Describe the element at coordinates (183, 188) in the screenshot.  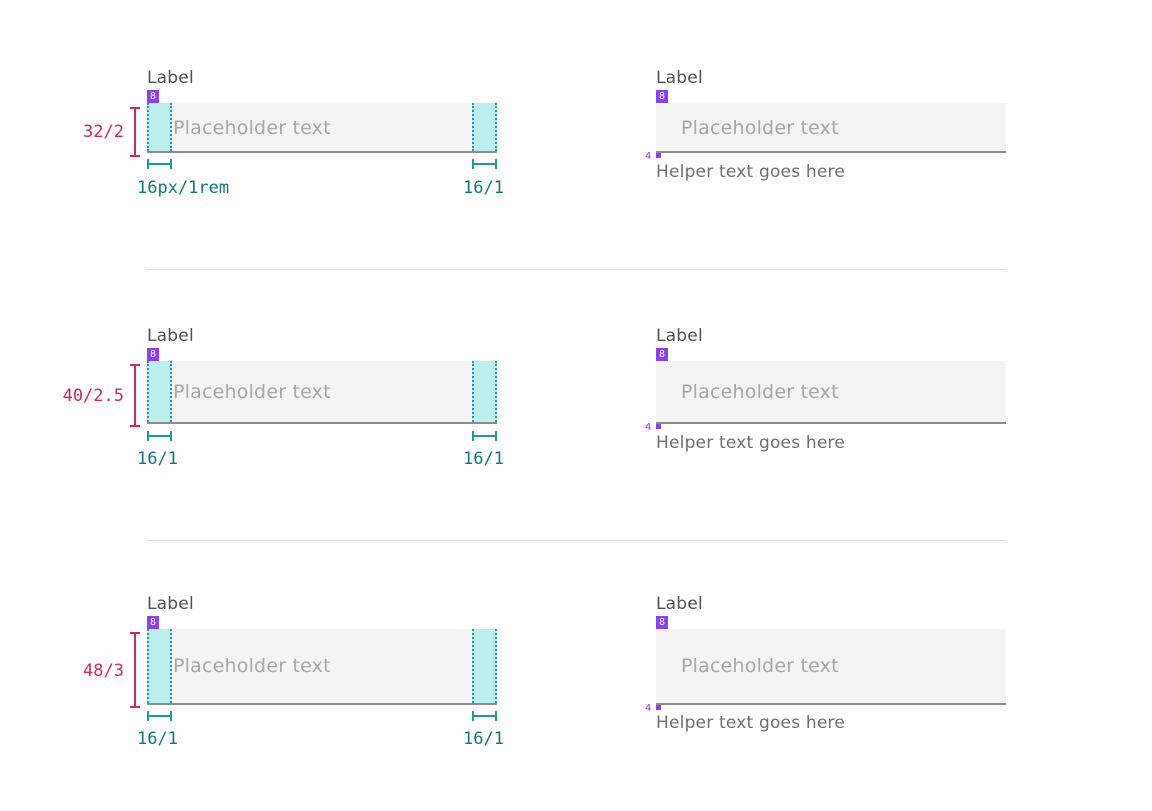
I see `left-padding-label: 16px/1rem` at that location.